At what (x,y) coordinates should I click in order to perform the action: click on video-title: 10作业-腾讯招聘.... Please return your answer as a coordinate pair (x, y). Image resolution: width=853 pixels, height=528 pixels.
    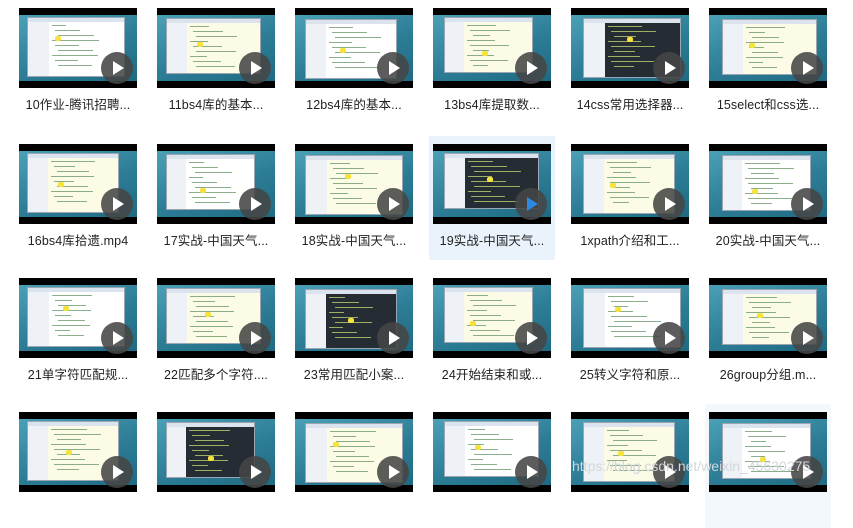
    Looking at the image, I should click on (78, 103).